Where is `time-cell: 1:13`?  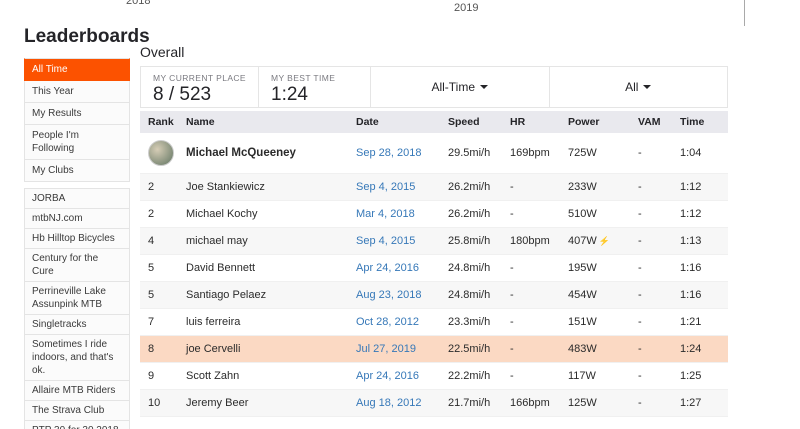 time-cell: 1:13 is located at coordinates (700, 241).